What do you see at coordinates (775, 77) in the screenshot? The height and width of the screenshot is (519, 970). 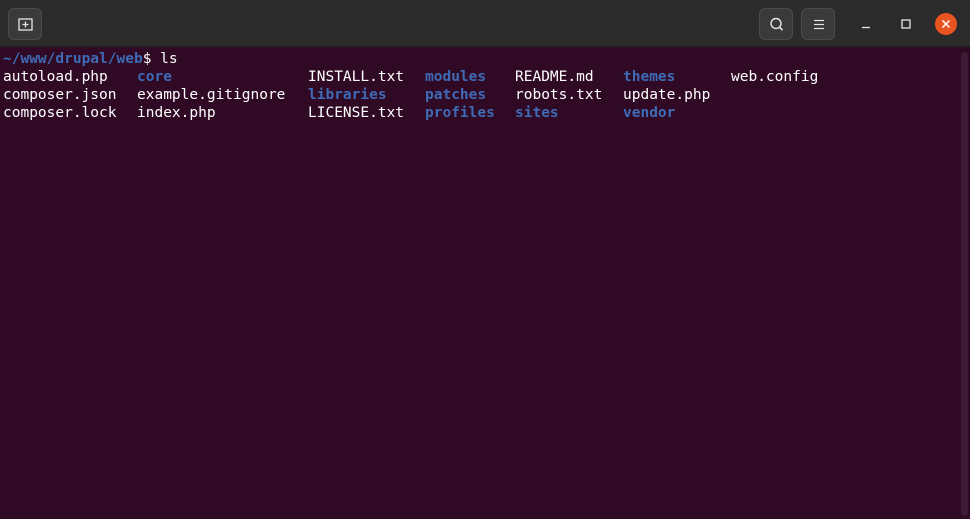 I see `file-entry: web.config` at bounding box center [775, 77].